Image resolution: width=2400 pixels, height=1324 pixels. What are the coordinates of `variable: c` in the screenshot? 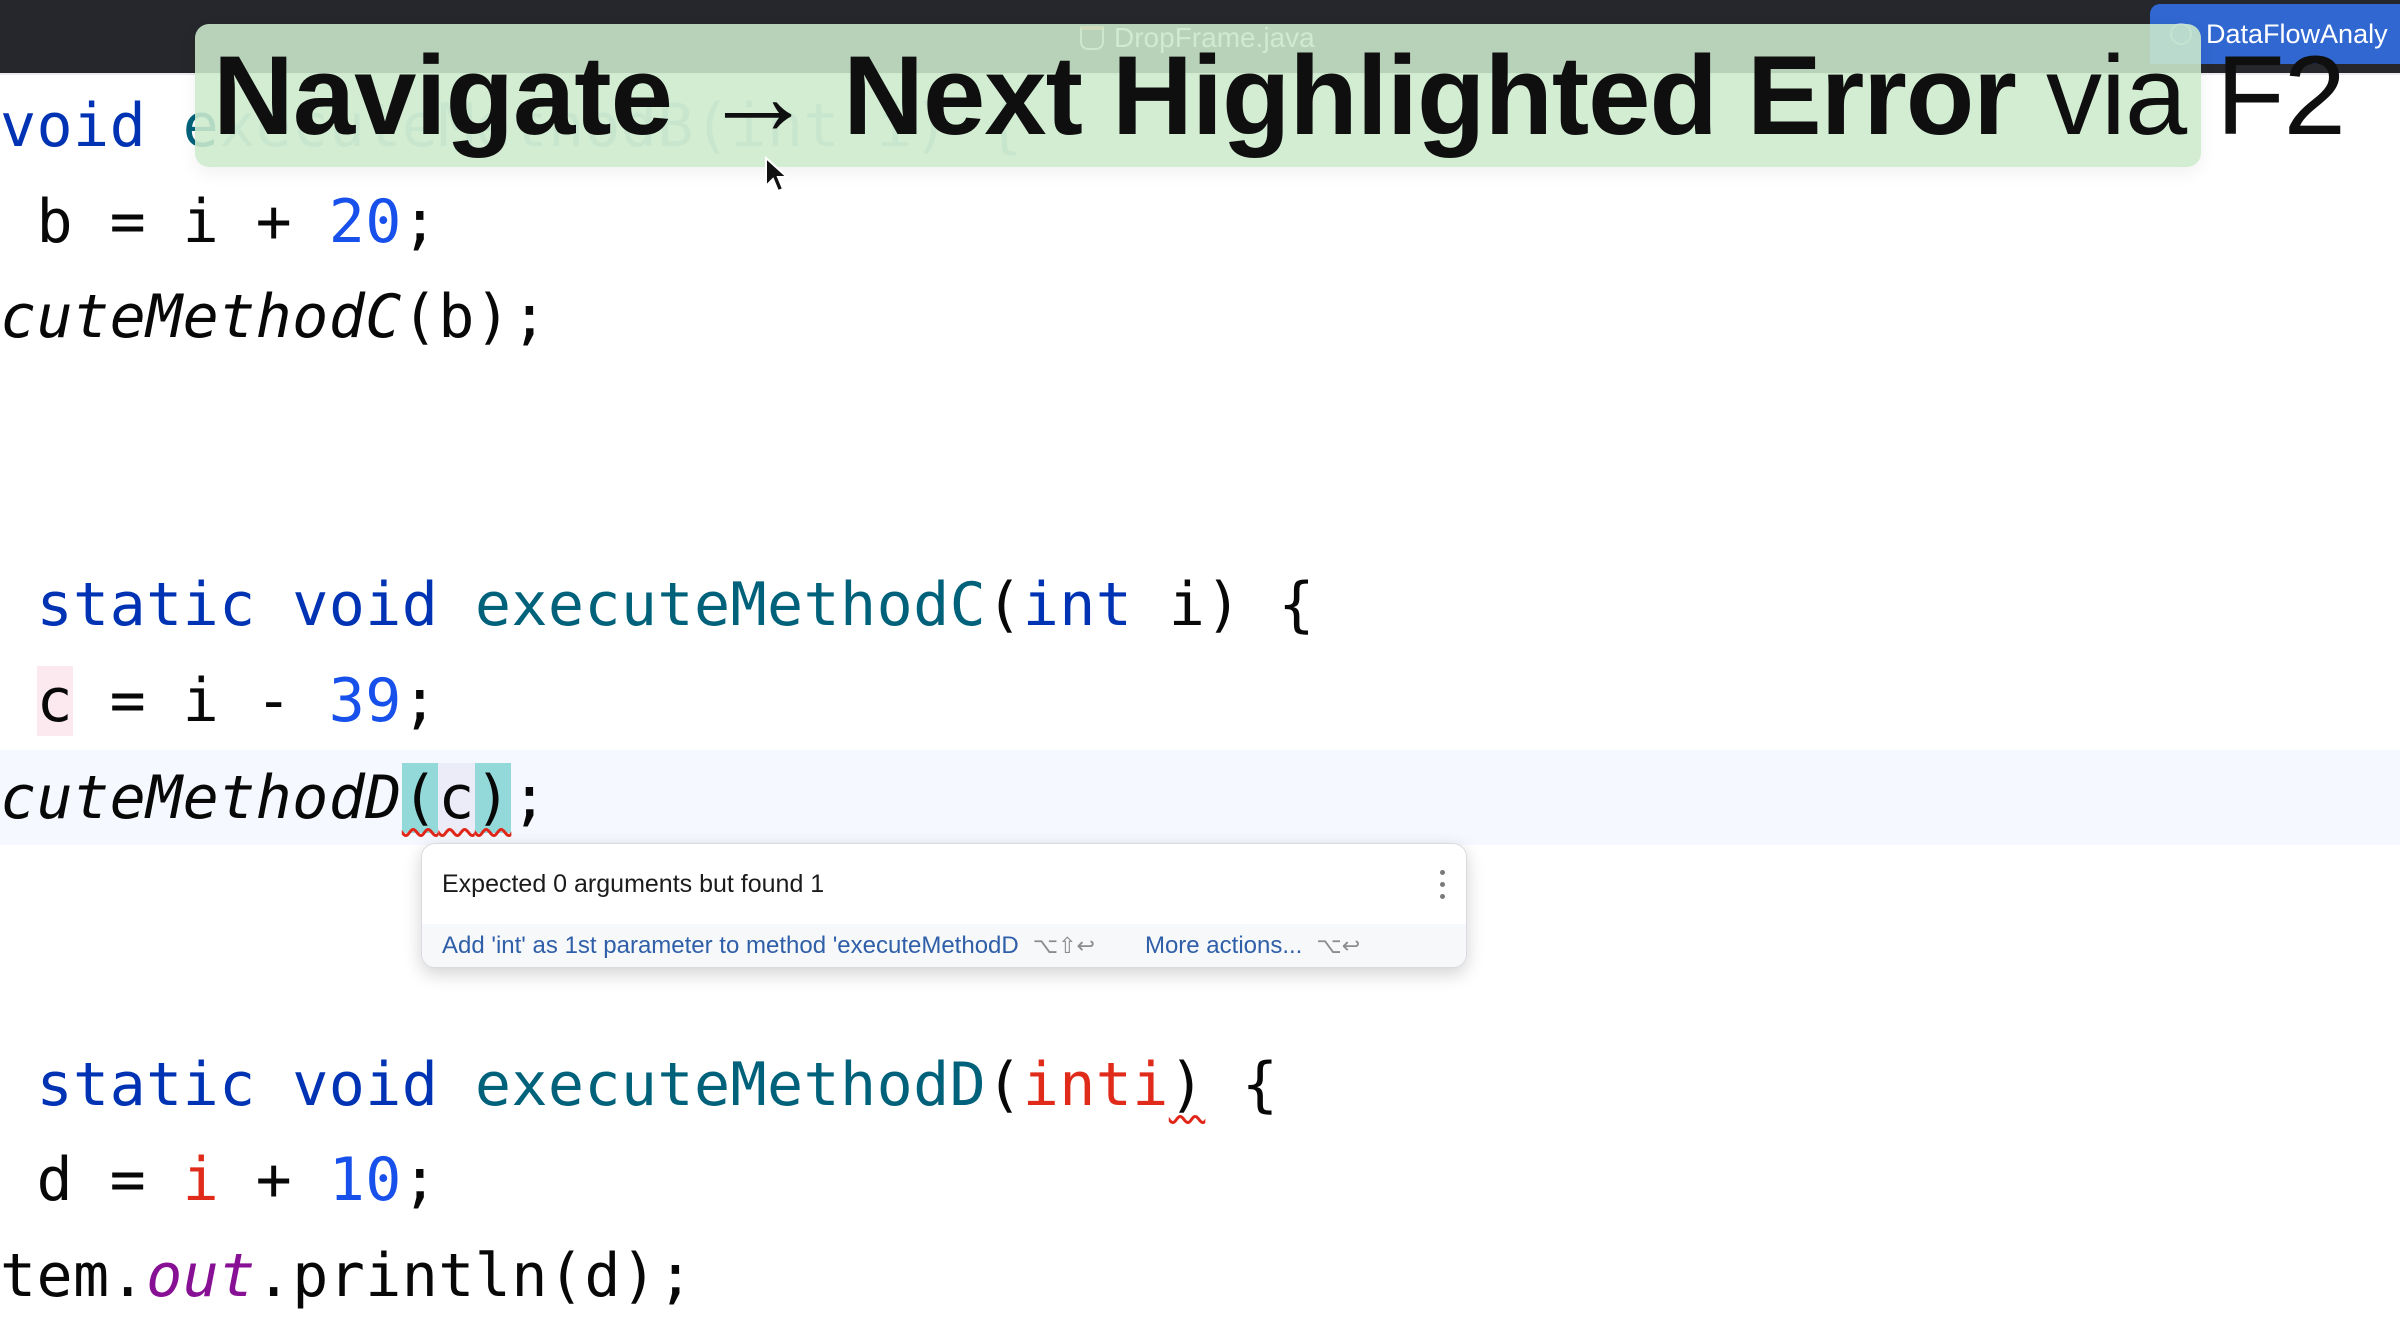 It's located at (55, 701).